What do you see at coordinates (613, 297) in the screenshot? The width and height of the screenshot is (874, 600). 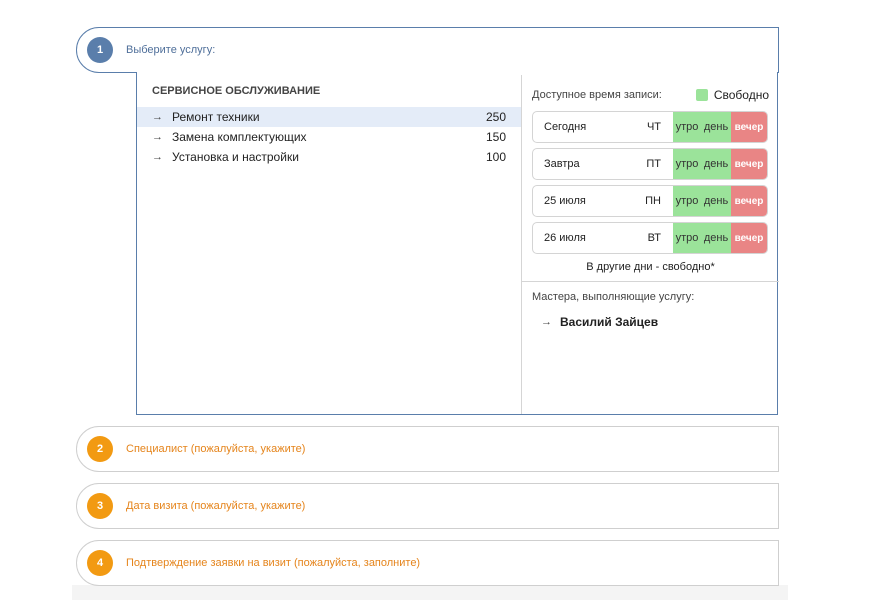 I see `masters-heading: Мастера, выполняющие услугу:` at bounding box center [613, 297].